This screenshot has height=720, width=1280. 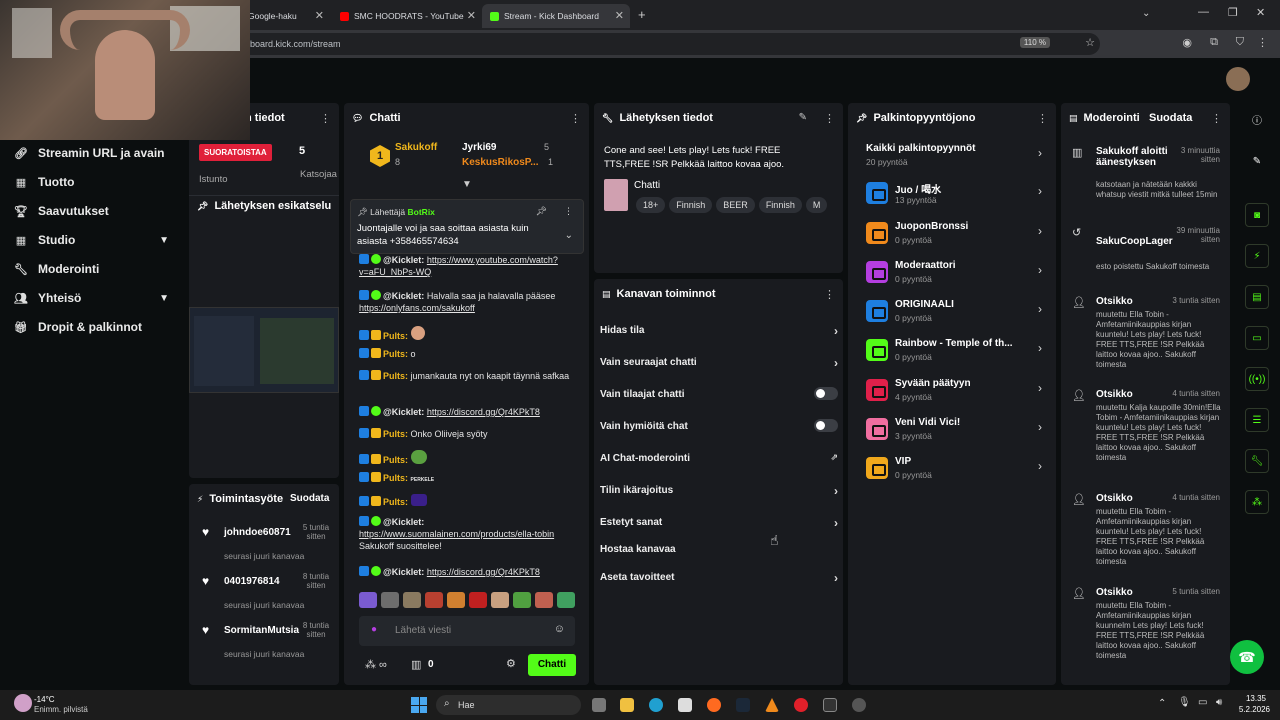 What do you see at coordinates (552, 665) in the screenshot?
I see `send-chat-button: Chatti` at bounding box center [552, 665].